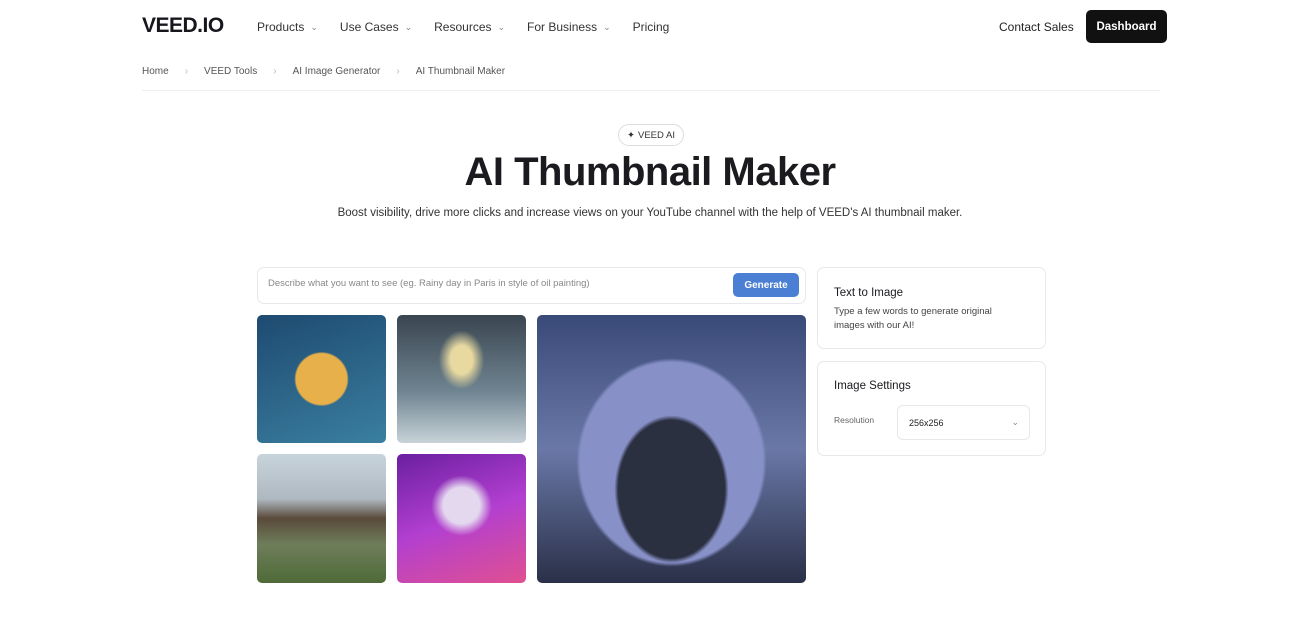  I want to click on nav-use-cases: Use Cases ⌄, so click(376, 27).